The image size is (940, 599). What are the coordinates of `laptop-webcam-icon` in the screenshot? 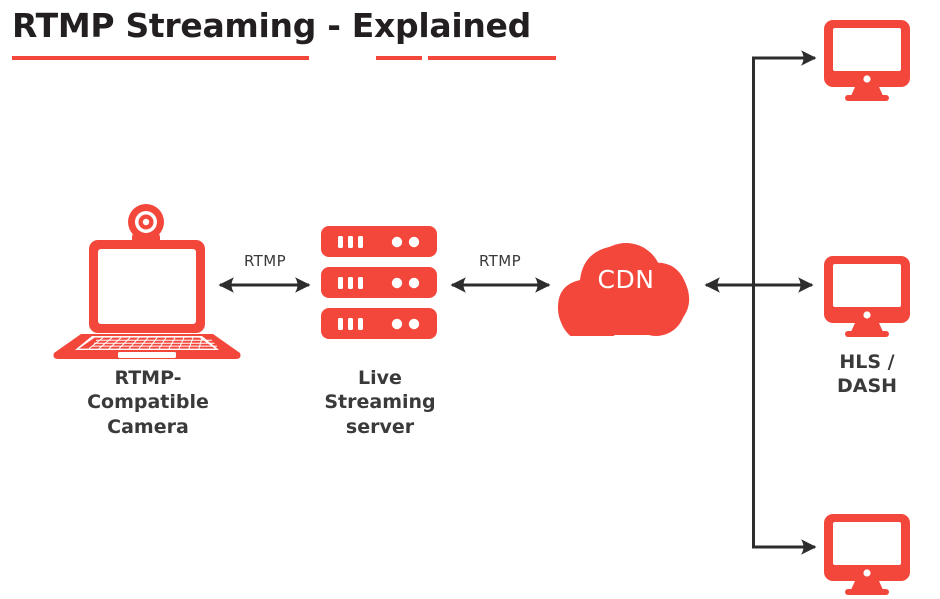 It's located at (148, 281).